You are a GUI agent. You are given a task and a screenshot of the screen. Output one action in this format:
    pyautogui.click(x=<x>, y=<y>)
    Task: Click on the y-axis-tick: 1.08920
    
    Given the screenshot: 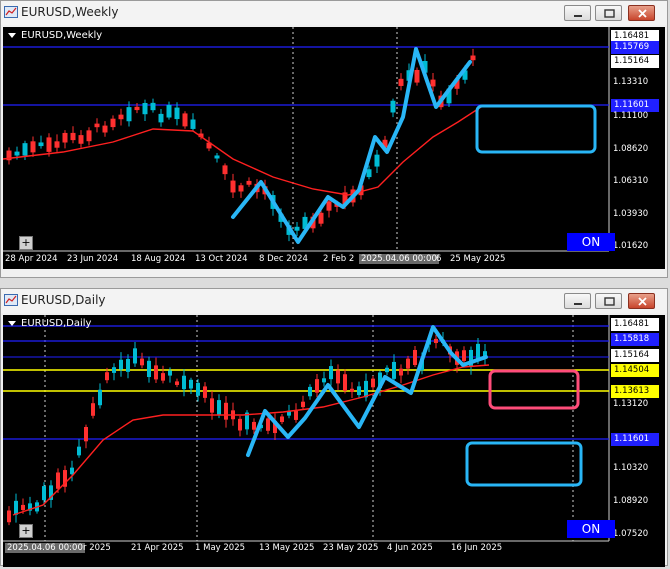 What is the action you would take?
    pyautogui.click(x=631, y=501)
    